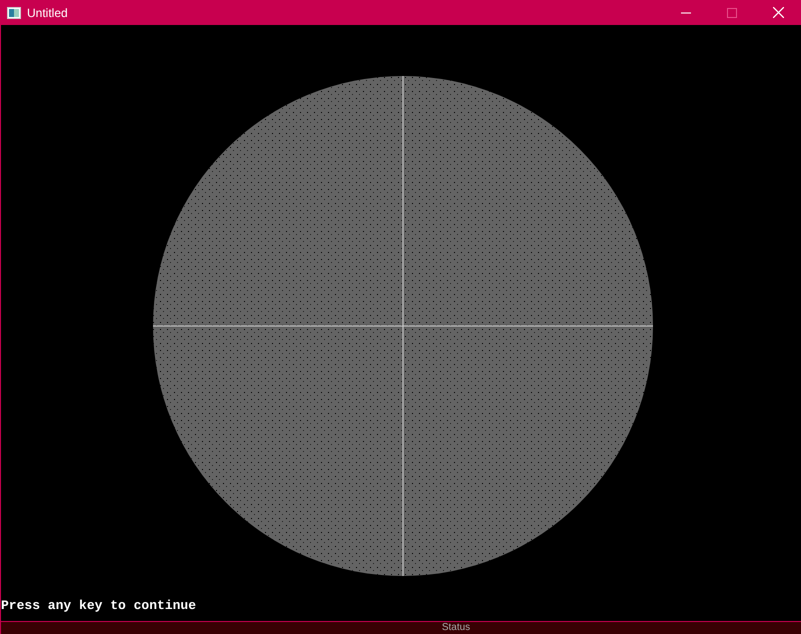 This screenshot has height=634, width=801. What do you see at coordinates (456, 628) in the screenshot?
I see `status-text: Status` at bounding box center [456, 628].